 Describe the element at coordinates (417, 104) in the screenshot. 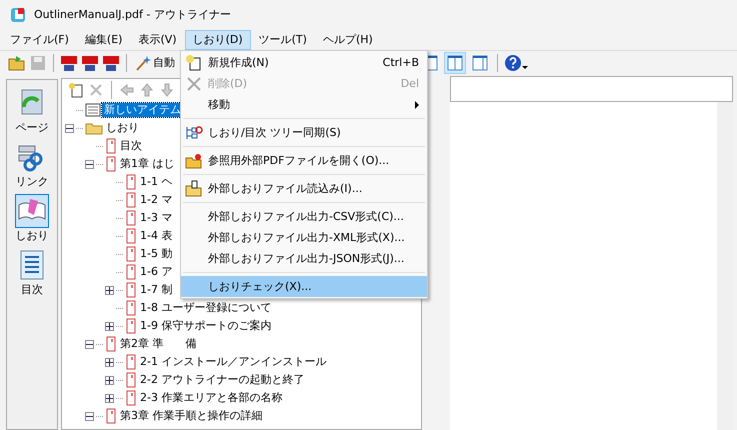

I see `submenu-arrow-icon` at that location.